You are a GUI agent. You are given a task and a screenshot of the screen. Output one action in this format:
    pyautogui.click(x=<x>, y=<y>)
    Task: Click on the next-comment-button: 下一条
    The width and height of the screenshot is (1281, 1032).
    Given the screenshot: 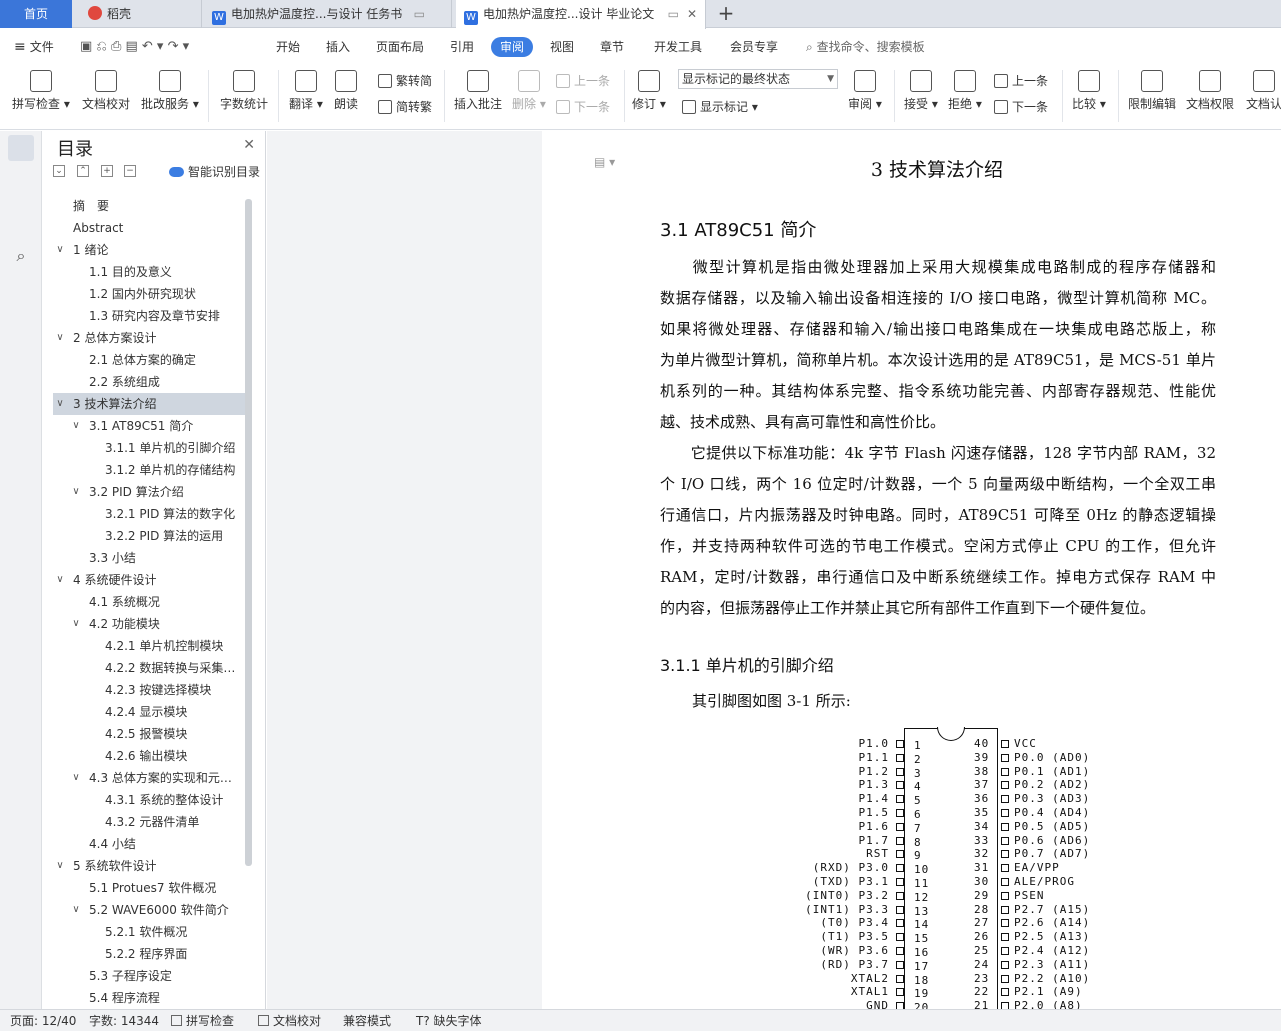 What is the action you would take?
    pyautogui.click(x=583, y=106)
    